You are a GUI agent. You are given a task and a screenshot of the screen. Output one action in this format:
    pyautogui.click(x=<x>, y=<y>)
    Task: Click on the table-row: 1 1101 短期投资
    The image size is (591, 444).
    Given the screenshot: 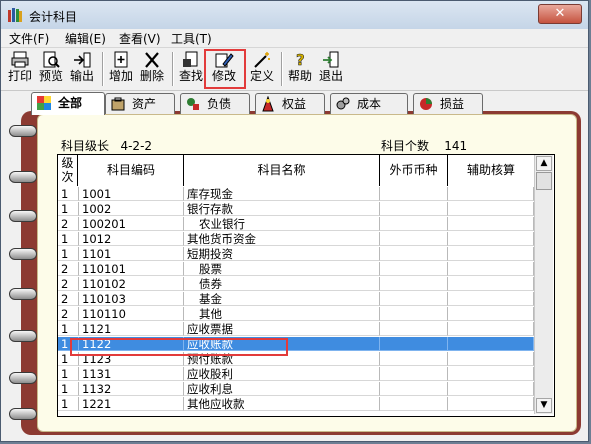 What is the action you would take?
    pyautogui.click(x=296, y=254)
    